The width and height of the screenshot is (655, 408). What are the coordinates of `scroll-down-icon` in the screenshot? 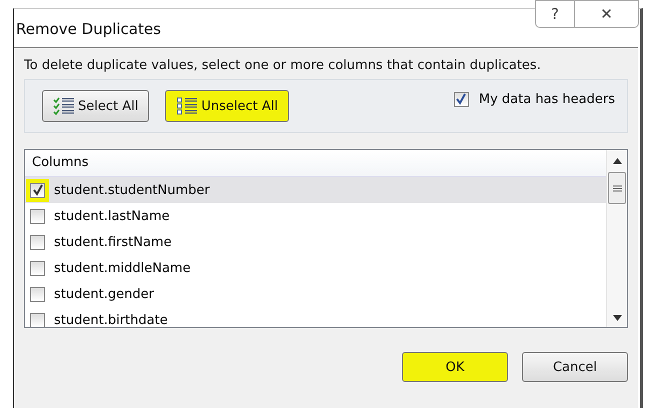 It's located at (617, 318).